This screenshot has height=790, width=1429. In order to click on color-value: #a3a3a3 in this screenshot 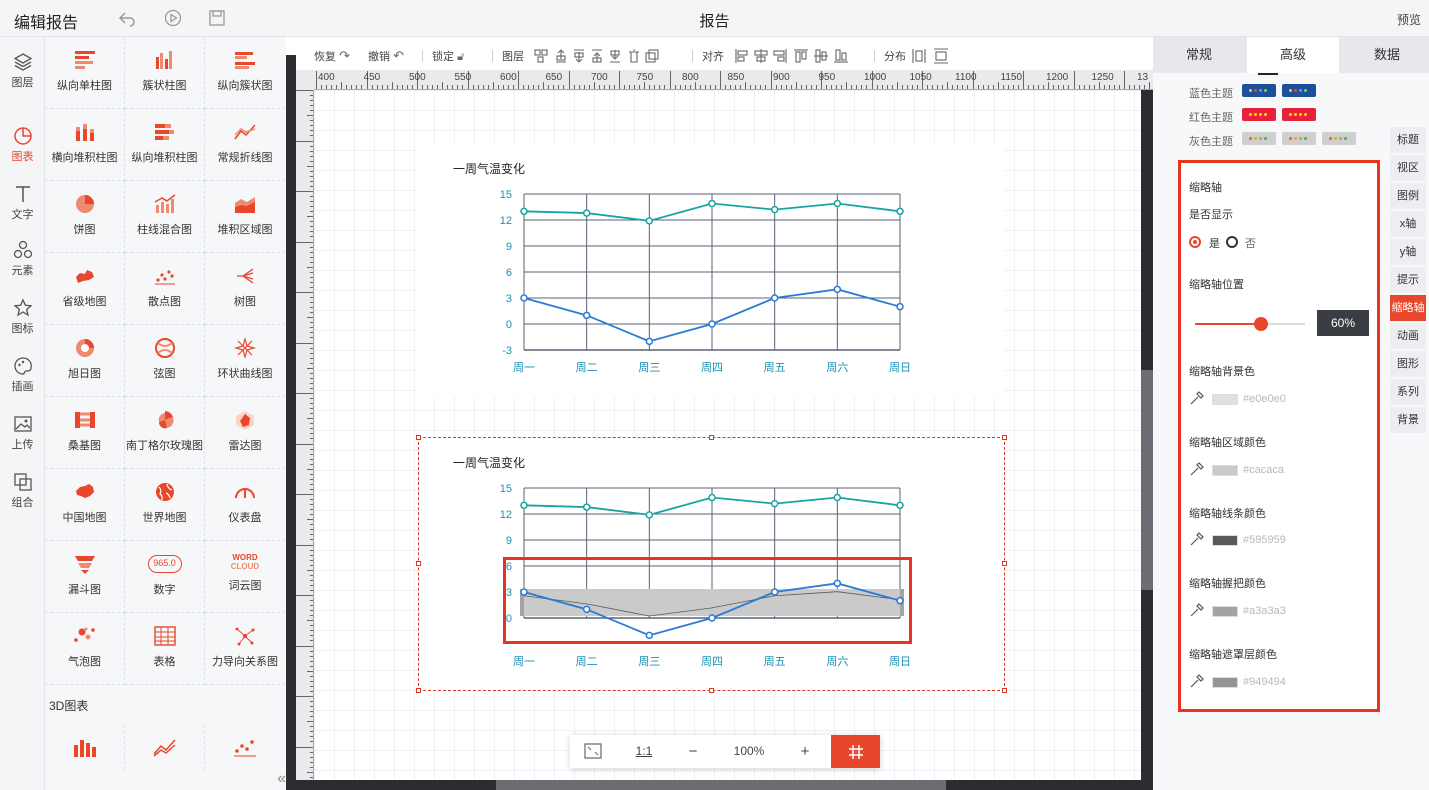, I will do `click(1264, 611)`.